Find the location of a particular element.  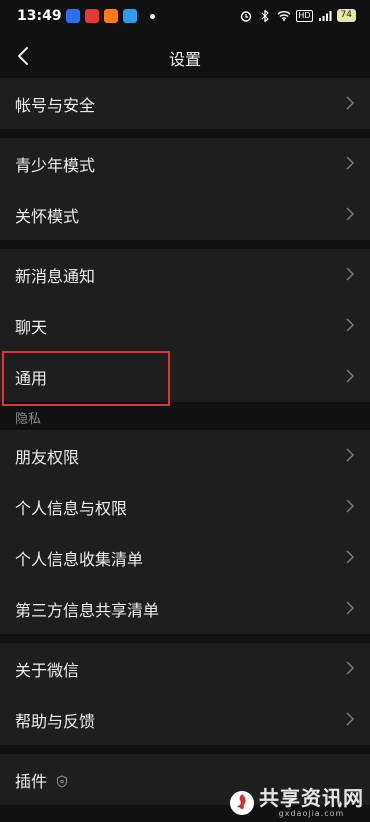

page-title: 设置 is located at coordinates (184, 59).